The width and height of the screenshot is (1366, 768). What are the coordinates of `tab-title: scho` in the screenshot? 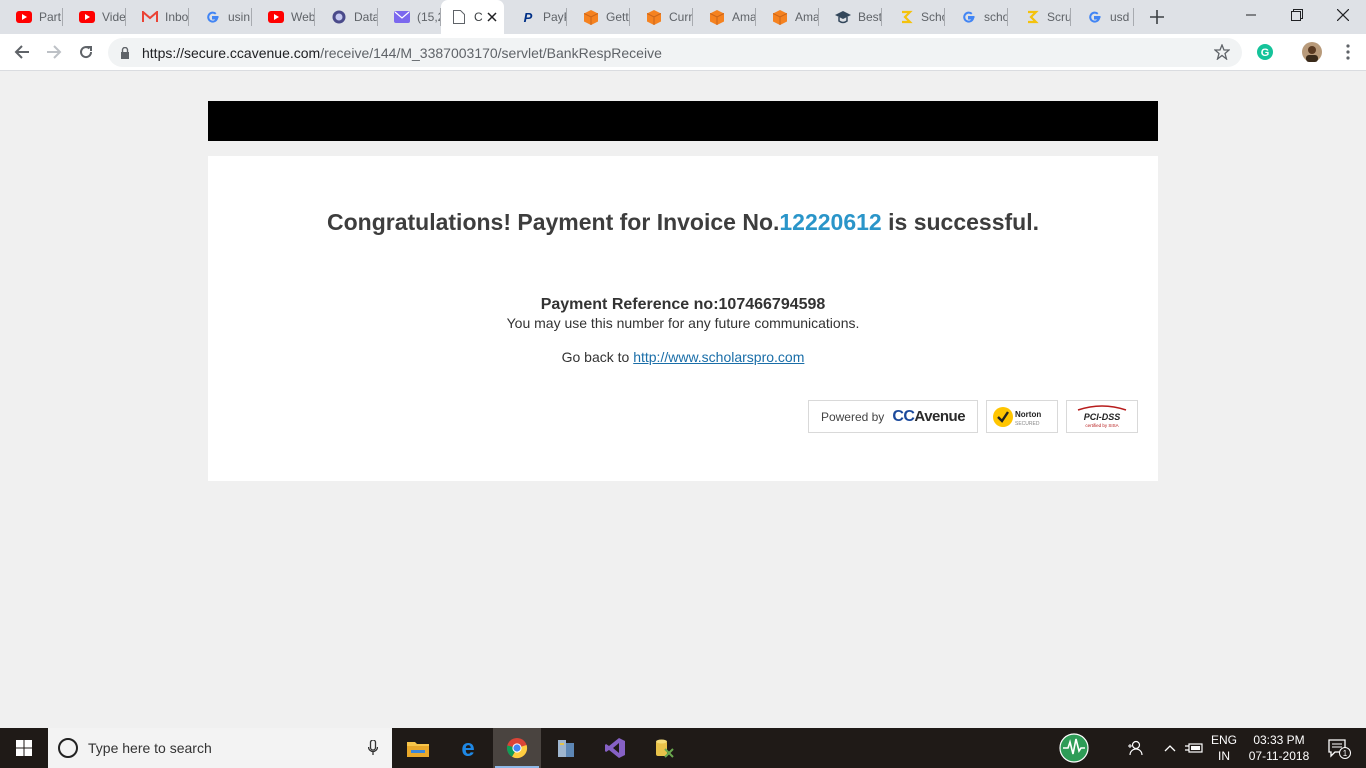 It's located at (996, 17).